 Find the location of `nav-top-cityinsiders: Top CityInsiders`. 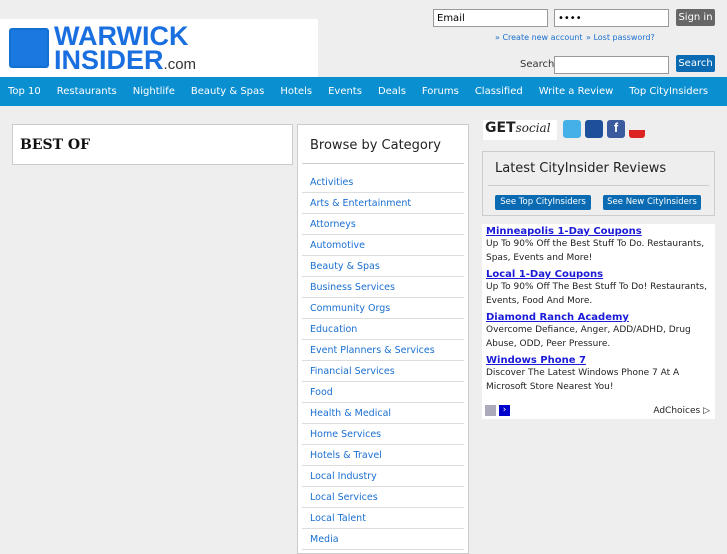

nav-top-cityinsiders: Top CityInsiders is located at coordinates (668, 91).